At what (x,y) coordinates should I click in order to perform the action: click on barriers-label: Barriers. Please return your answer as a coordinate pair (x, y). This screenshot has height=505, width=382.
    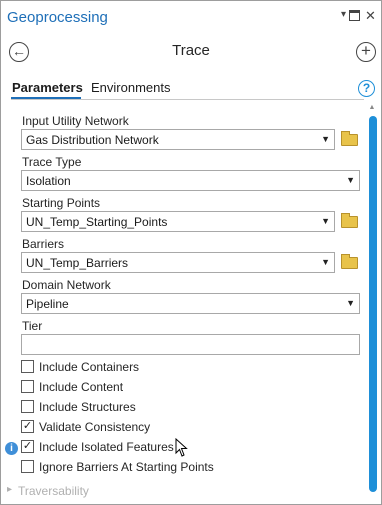
    Looking at the image, I should click on (43, 244).